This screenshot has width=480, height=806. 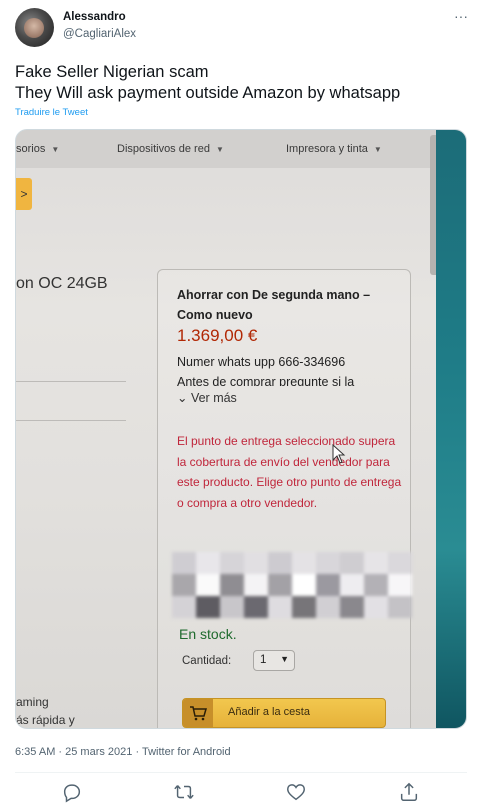 What do you see at coordinates (207, 398) in the screenshot?
I see `photo-ver-mas: ⌄ Ver más` at bounding box center [207, 398].